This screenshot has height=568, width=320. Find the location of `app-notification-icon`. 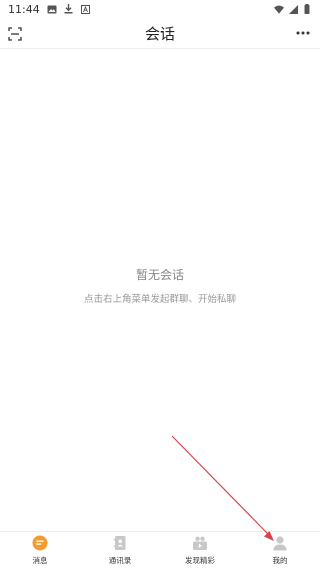

app-notification-icon is located at coordinates (86, 9).